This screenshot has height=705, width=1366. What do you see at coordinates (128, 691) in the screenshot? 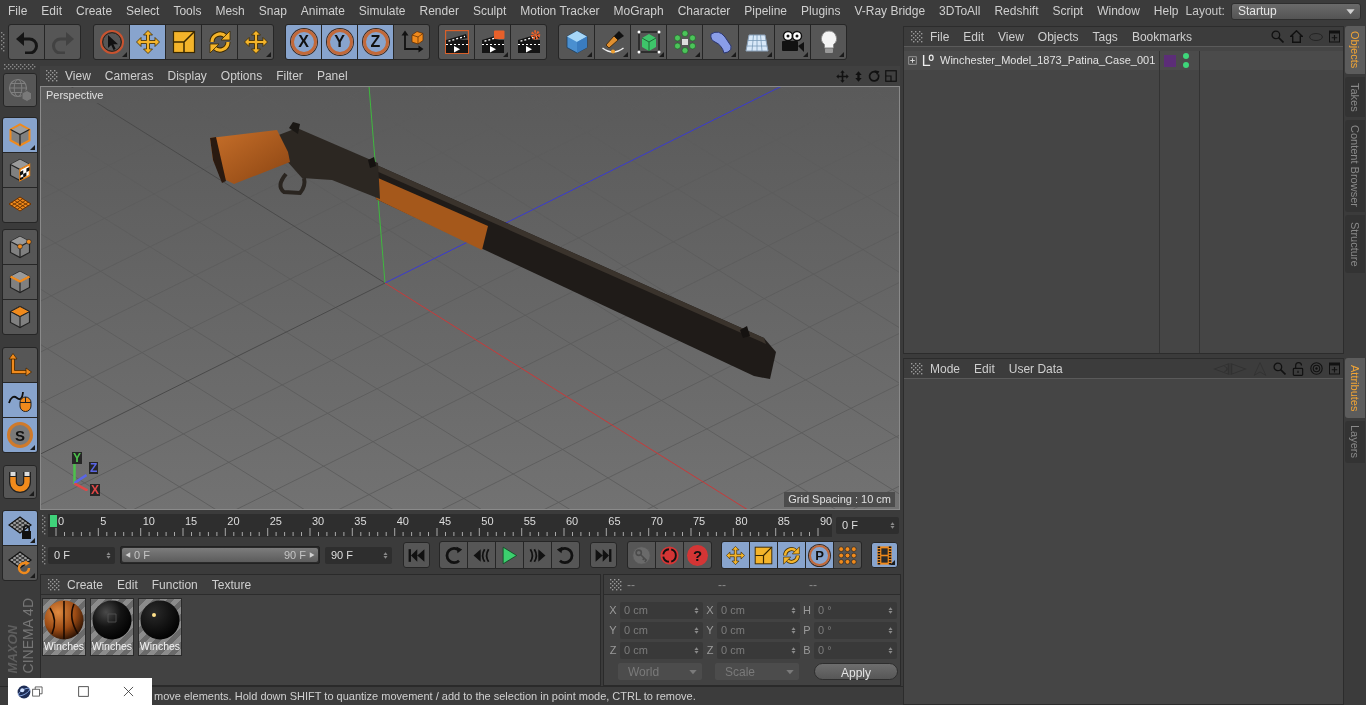
I see `close-icon` at bounding box center [128, 691].